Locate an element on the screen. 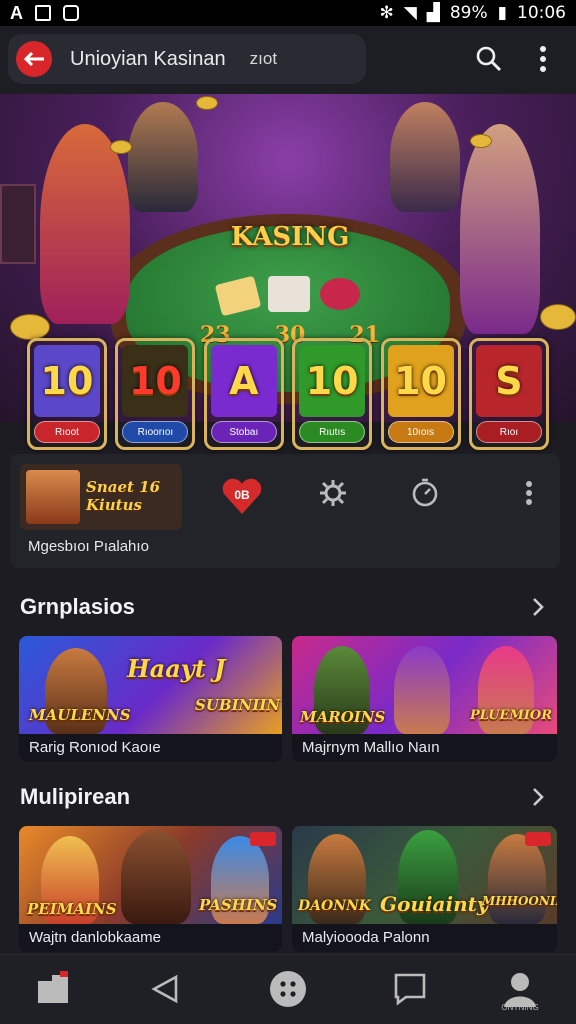 The width and height of the screenshot is (576, 1024). section-title: Mulipirean is located at coordinates (75, 796).